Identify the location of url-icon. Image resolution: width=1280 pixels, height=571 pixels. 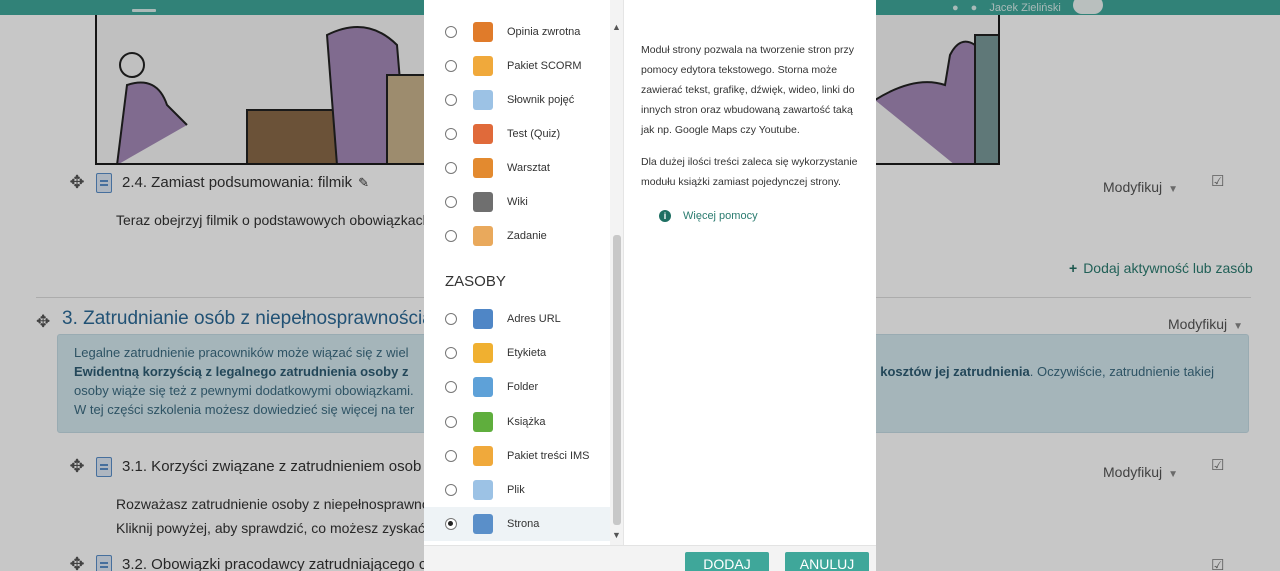
(483, 319).